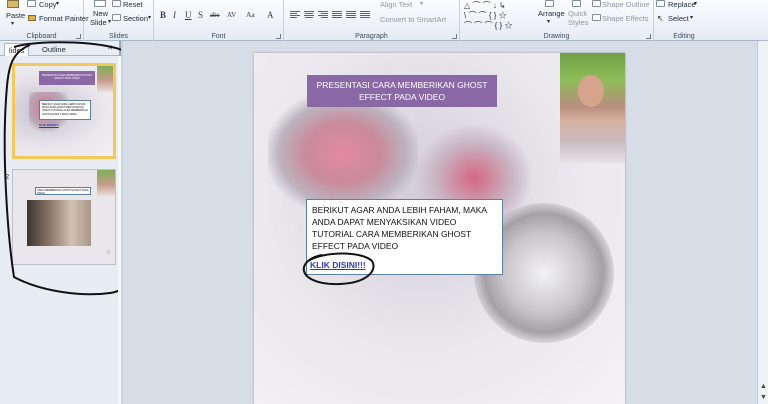  What do you see at coordinates (13, 4) in the screenshot?
I see `paste-icon` at bounding box center [13, 4].